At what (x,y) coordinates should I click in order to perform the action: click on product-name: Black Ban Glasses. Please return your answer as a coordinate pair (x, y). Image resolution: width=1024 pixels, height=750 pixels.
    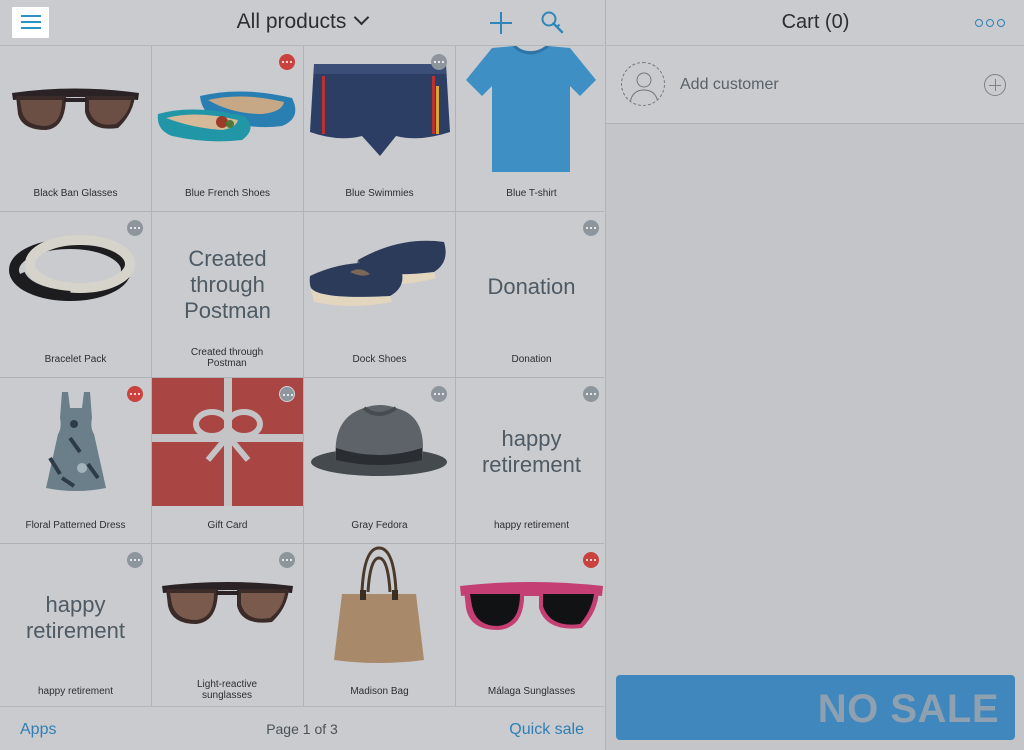
    Looking at the image, I should click on (75, 193).